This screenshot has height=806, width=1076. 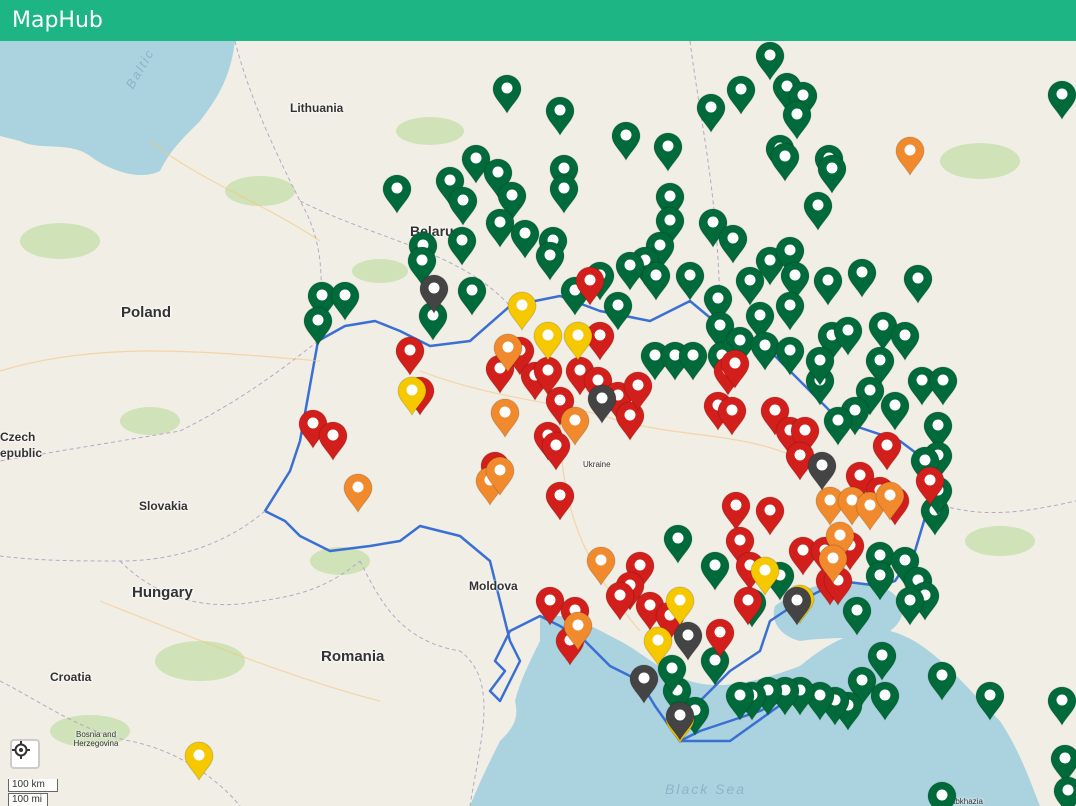 I want to click on locate-button, so click(x=25, y=754).